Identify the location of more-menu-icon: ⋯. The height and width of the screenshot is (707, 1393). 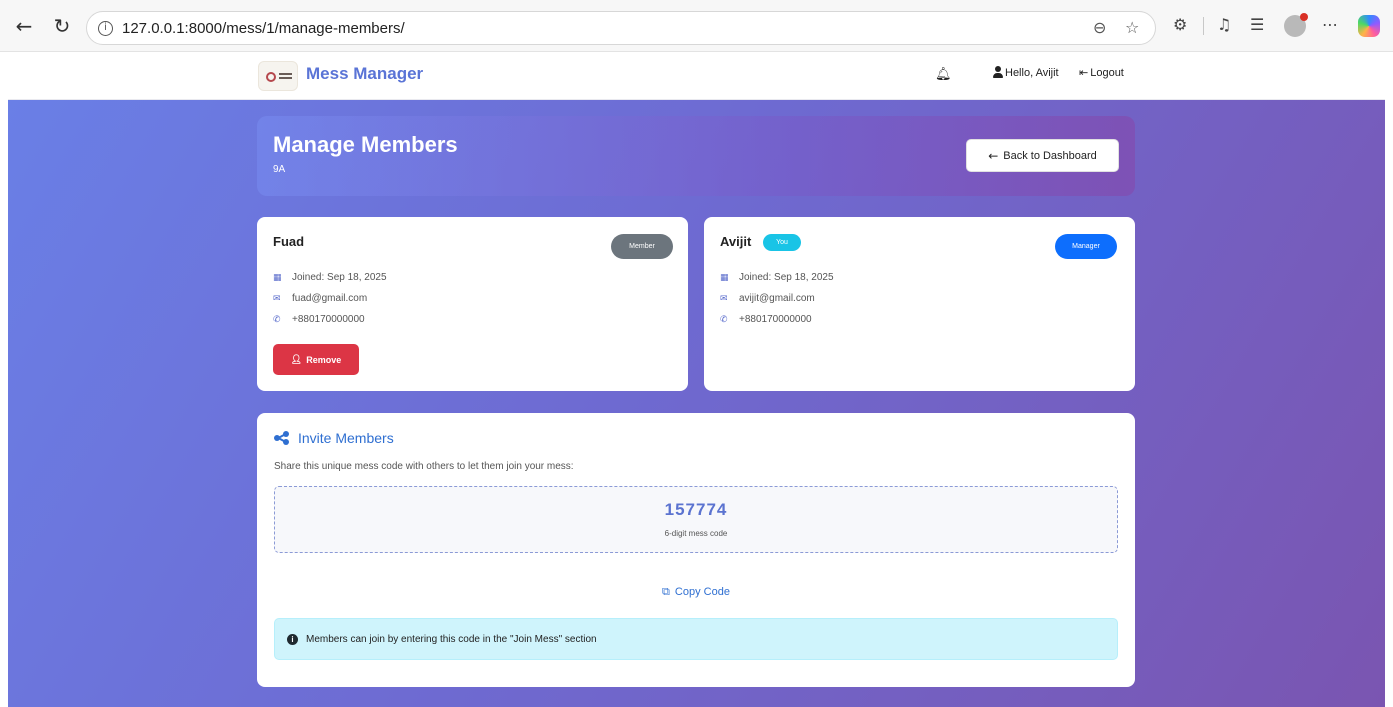
(1330, 25).